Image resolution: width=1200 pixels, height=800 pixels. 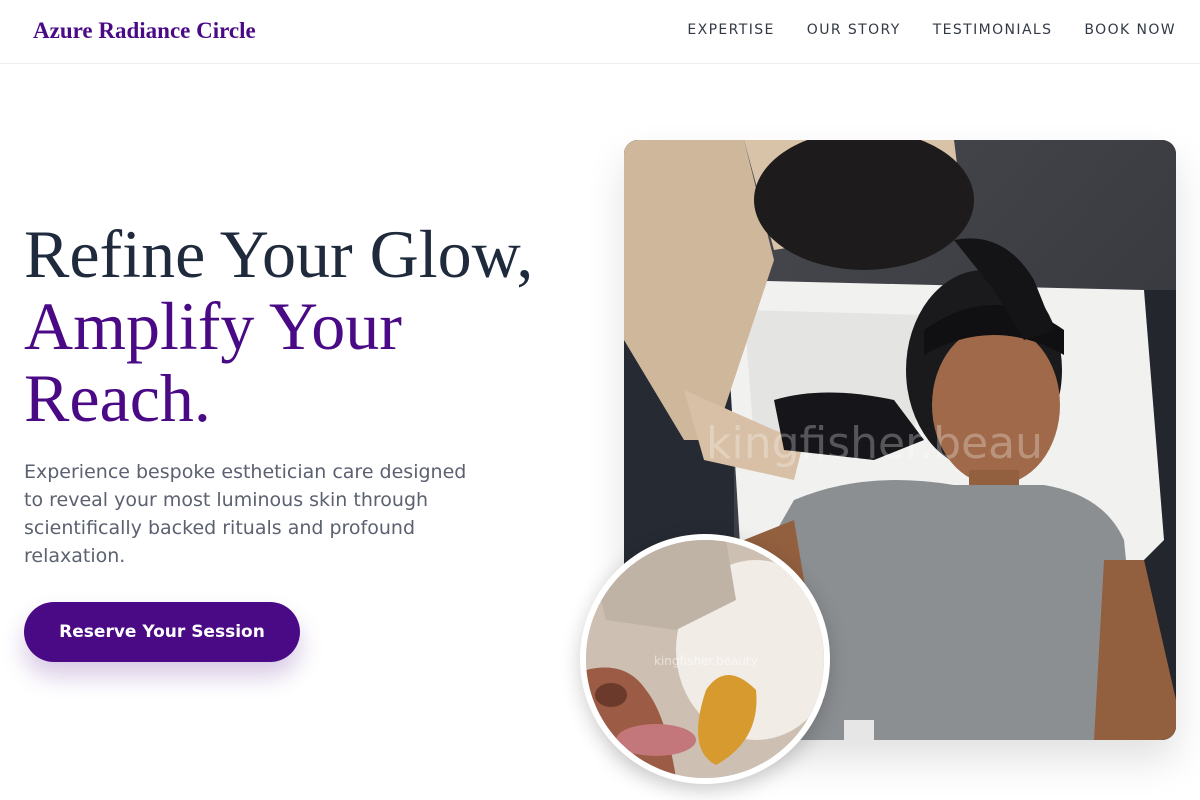 What do you see at coordinates (854, 30) in the screenshot?
I see `nav-our-story: OUR STORY` at bounding box center [854, 30].